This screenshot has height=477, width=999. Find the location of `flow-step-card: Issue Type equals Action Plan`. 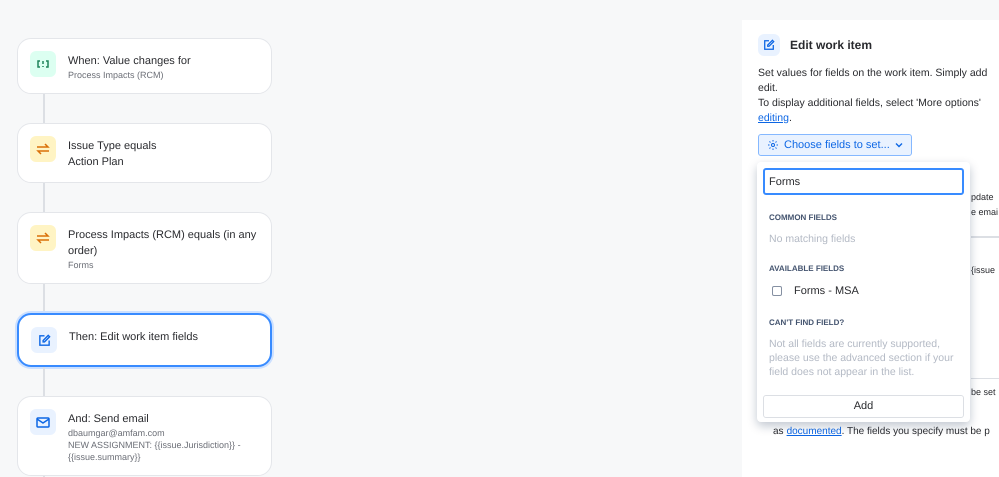

flow-step-card: Issue Type equals Action Plan is located at coordinates (144, 153).